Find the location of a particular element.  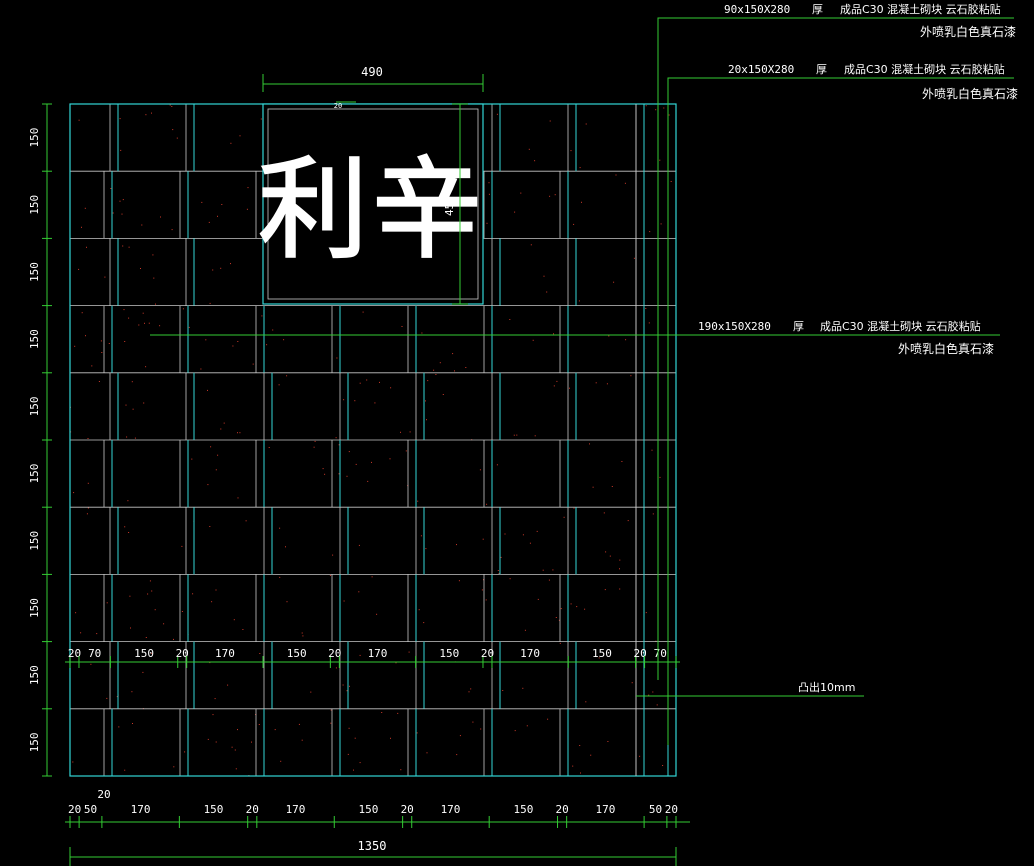

left-dimension-chain: 150 150 150 150 150 150 150 150 150 150 is located at coordinates (40, 440).